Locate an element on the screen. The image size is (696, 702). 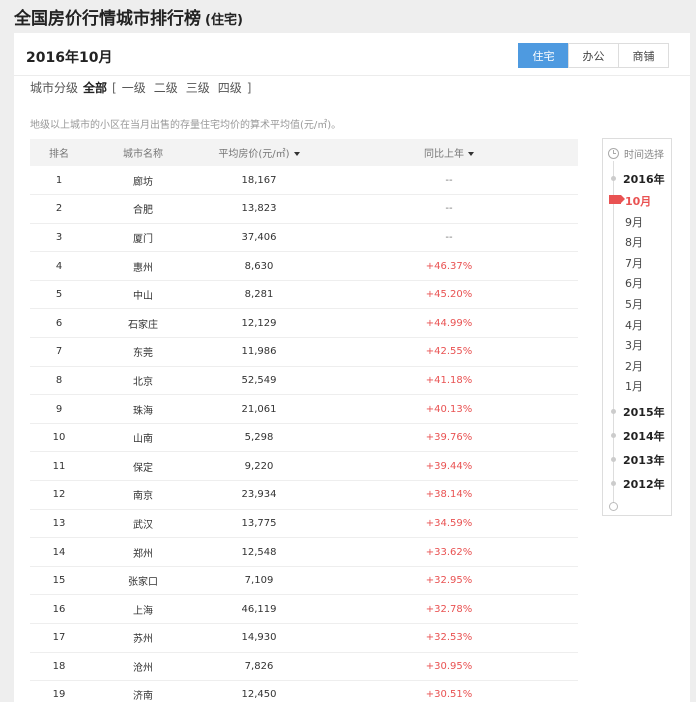
price-cell: 7,826 is located at coordinates (259, 666).